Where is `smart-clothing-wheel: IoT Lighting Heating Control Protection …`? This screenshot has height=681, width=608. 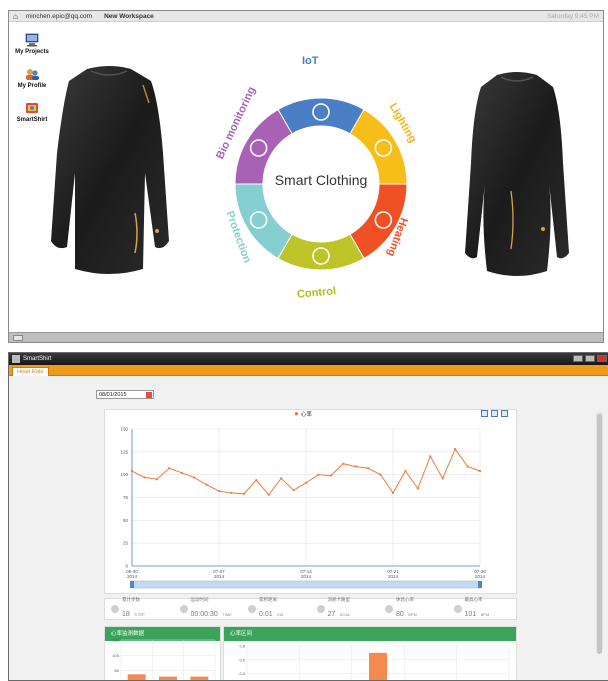
smart-clothing-wheel: IoT Lighting Heating Control Protection … is located at coordinates (316, 182).